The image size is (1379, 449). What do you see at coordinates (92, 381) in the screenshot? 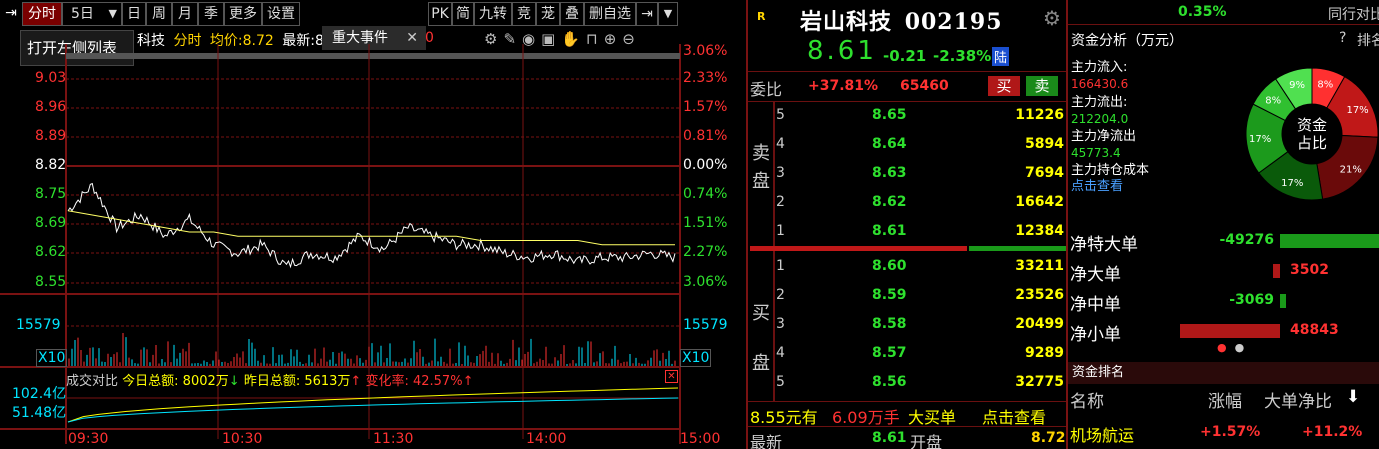
I see `compare-label: 成交对比` at bounding box center [92, 381].